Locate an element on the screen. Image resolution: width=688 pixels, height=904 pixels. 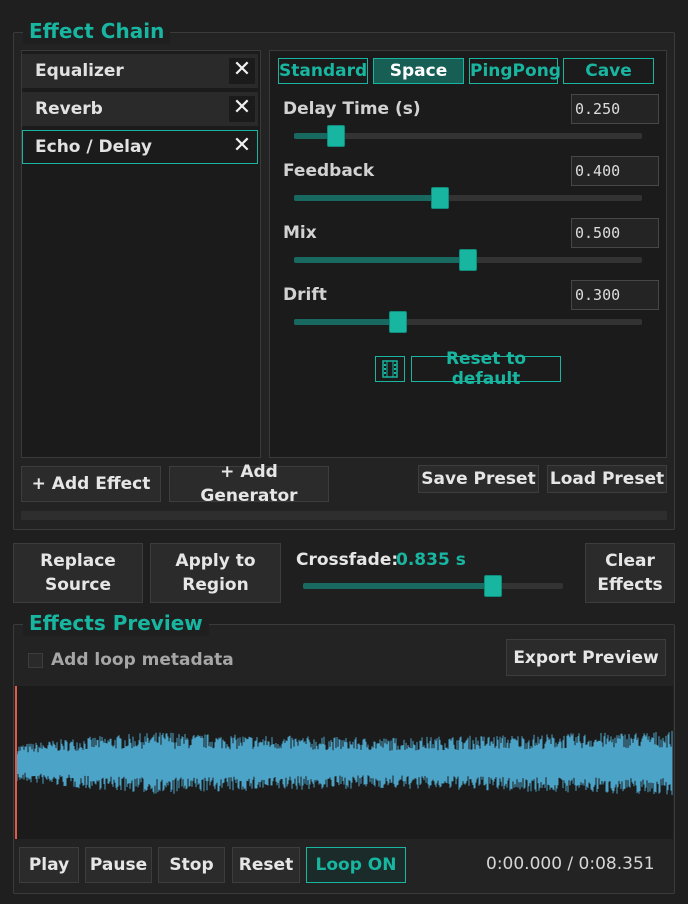
play-button: Play is located at coordinates (49, 865).